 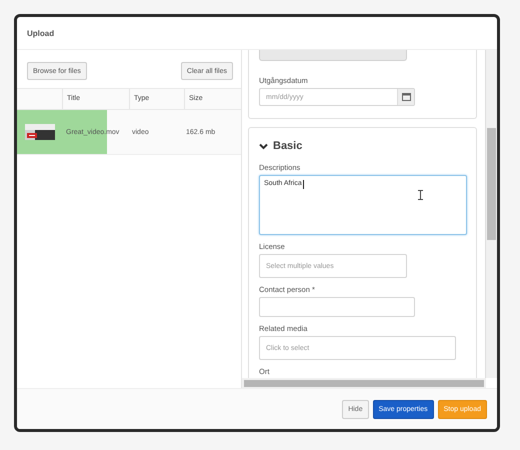 What do you see at coordinates (333, 55) in the screenshot?
I see `select-field` at bounding box center [333, 55].